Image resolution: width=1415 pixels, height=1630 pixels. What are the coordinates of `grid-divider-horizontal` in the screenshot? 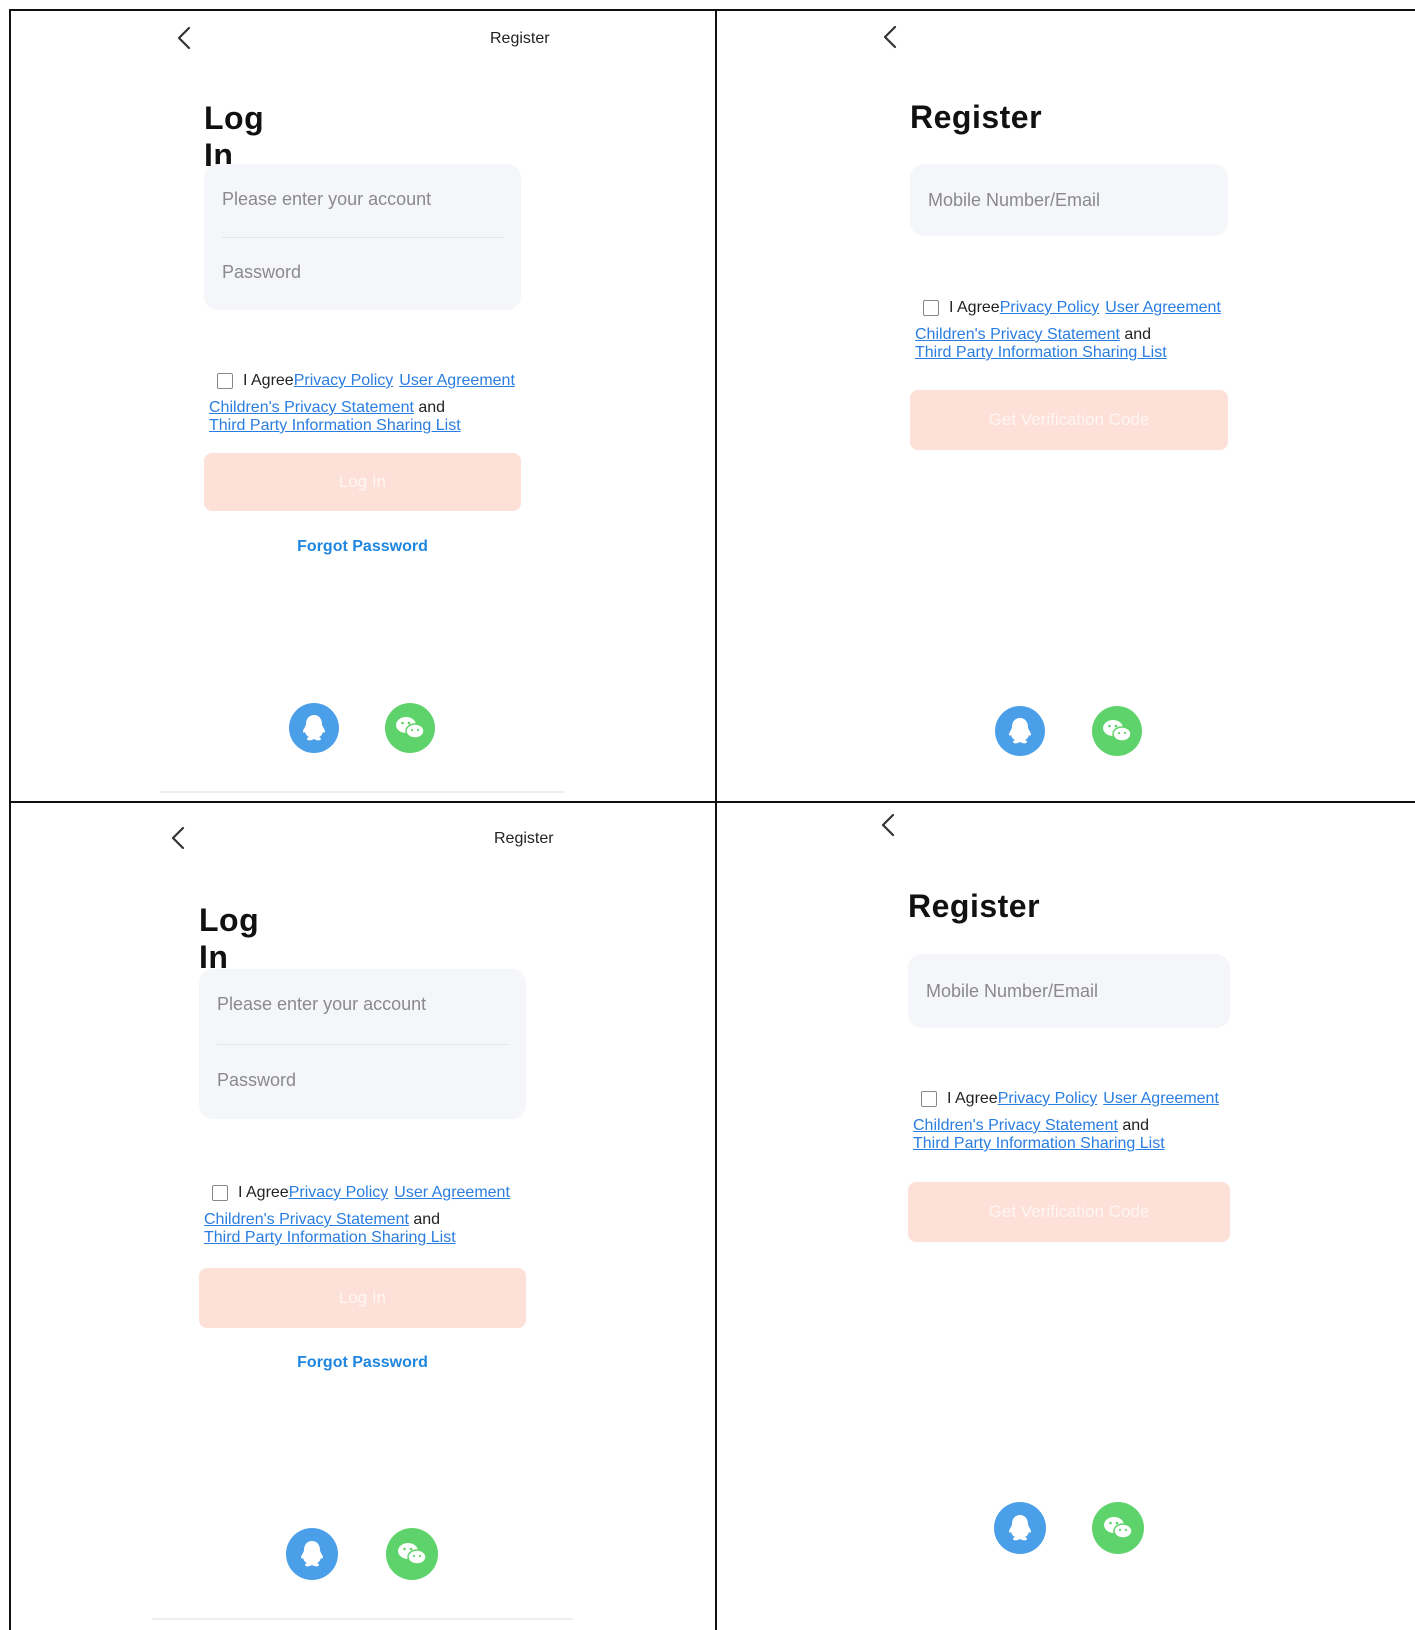 It's located at (712, 802).